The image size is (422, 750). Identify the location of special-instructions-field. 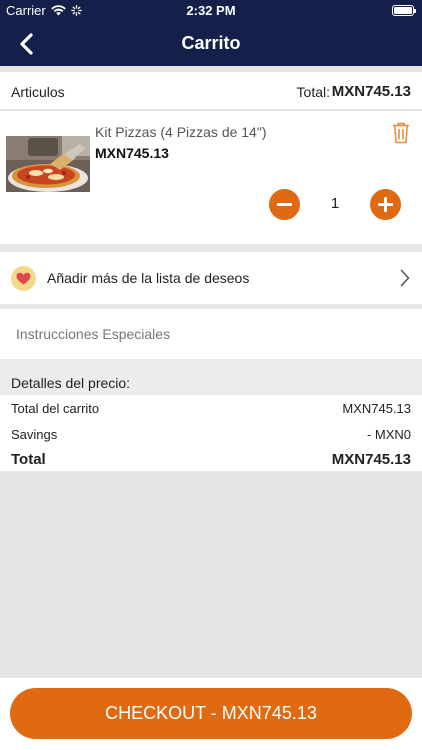
(211, 334).